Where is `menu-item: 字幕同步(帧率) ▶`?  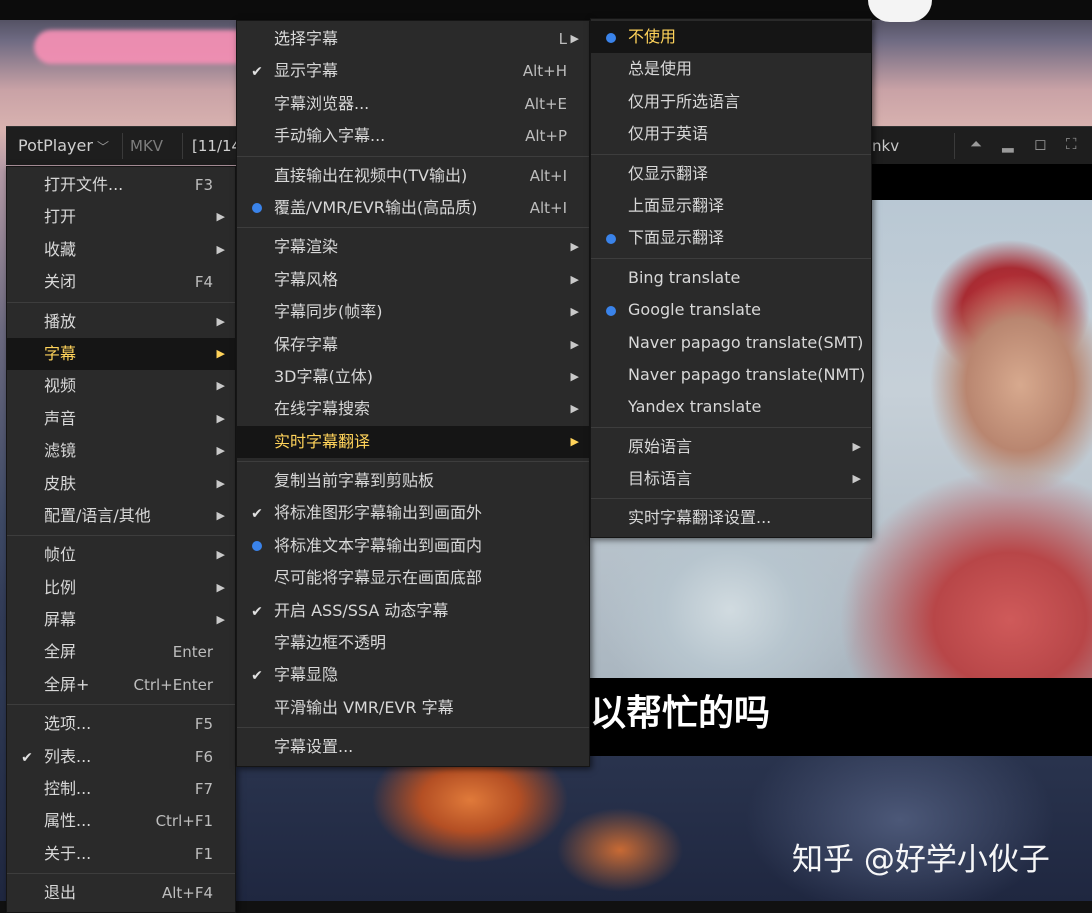 menu-item: 字幕同步(帧率) ▶ is located at coordinates (413, 312).